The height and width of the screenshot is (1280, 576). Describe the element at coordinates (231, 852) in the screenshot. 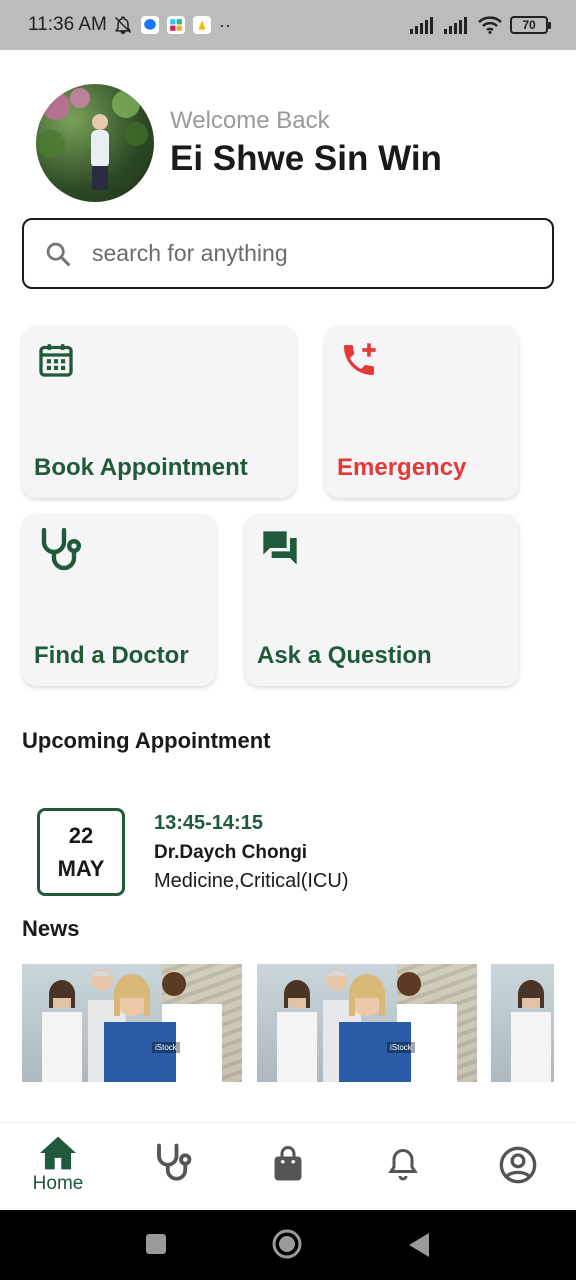

I see `appointment-doctor: Dr.Daych Chongi` at that location.